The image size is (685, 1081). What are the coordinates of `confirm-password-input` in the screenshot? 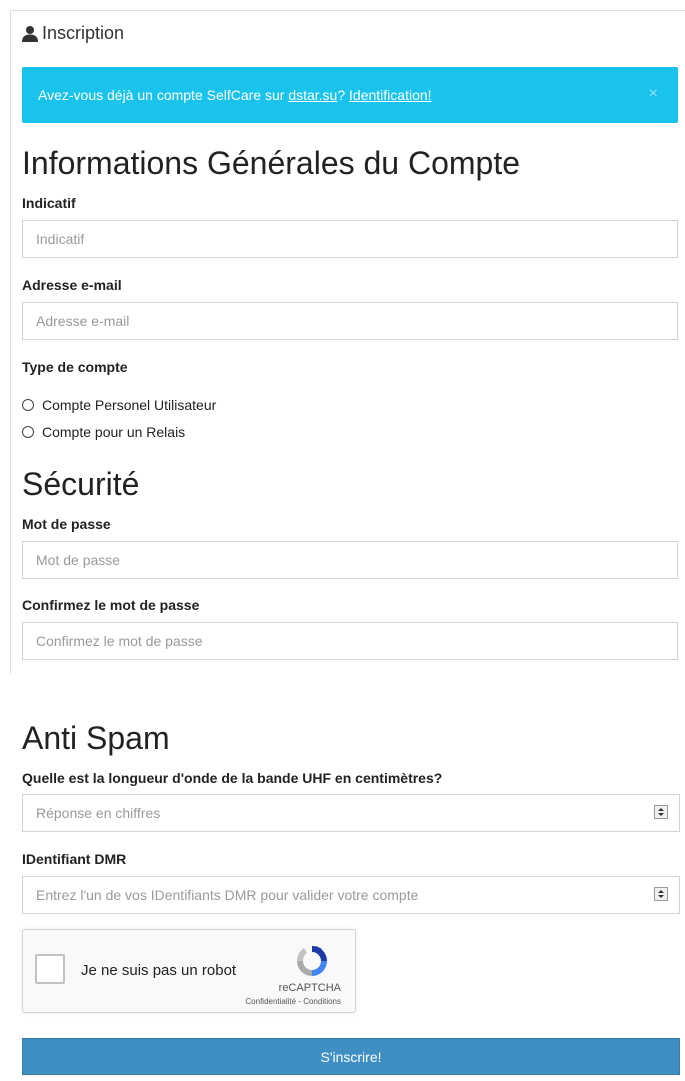 It's located at (350, 641).